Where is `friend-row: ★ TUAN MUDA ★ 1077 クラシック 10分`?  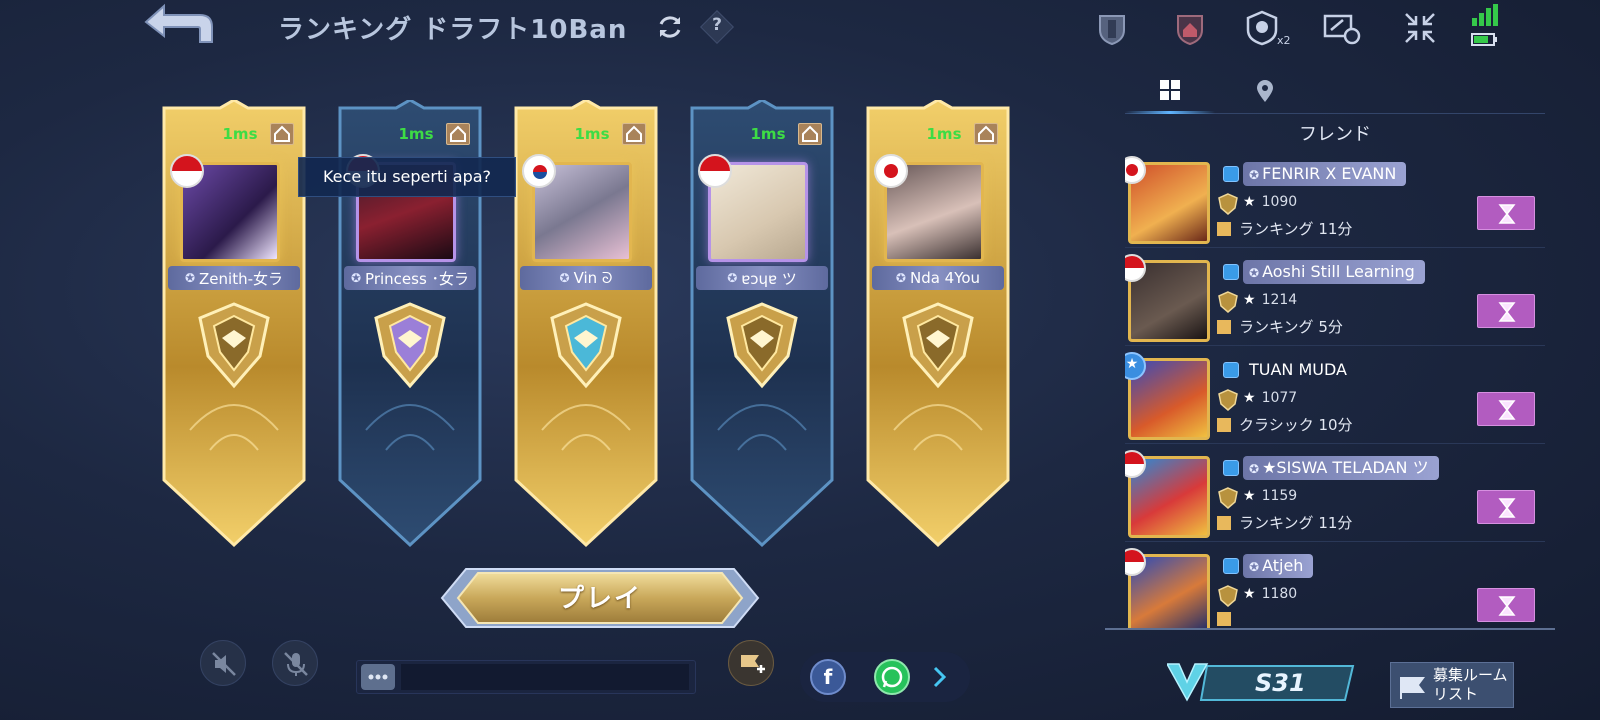 friend-row: ★ TUAN MUDA ★ 1077 クラシック 10分 is located at coordinates (1335, 398).